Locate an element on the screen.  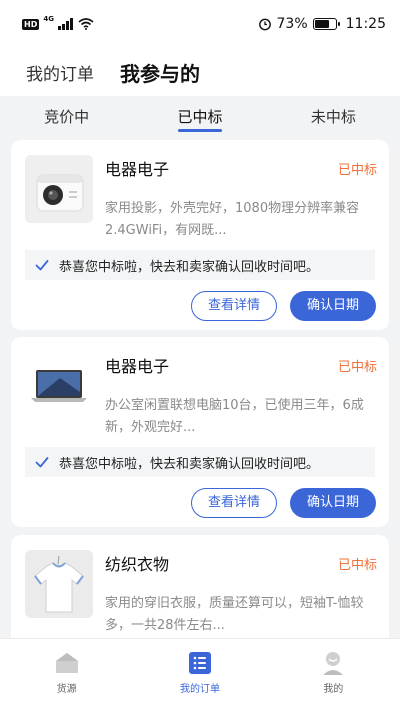
active-tab-indicator is located at coordinates (199, 130).